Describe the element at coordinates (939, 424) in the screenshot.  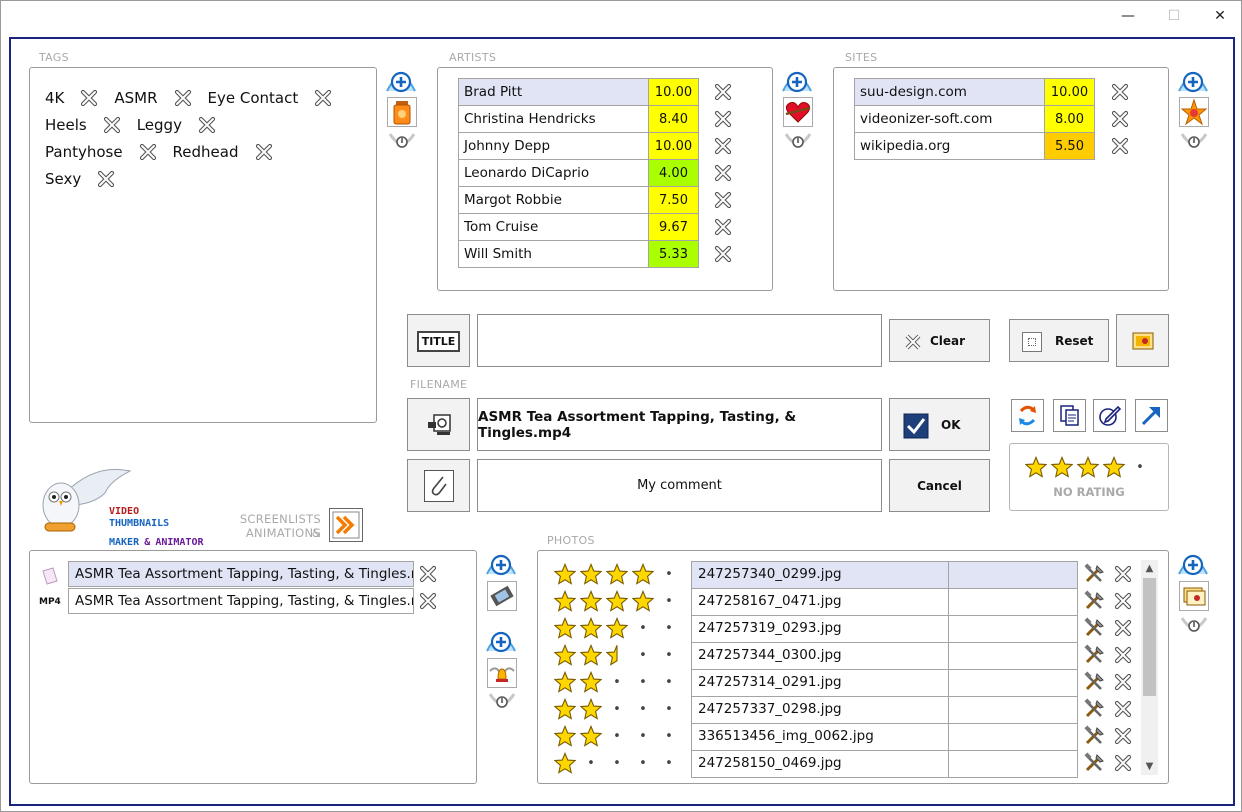
I see `ok-button: OK` at that location.